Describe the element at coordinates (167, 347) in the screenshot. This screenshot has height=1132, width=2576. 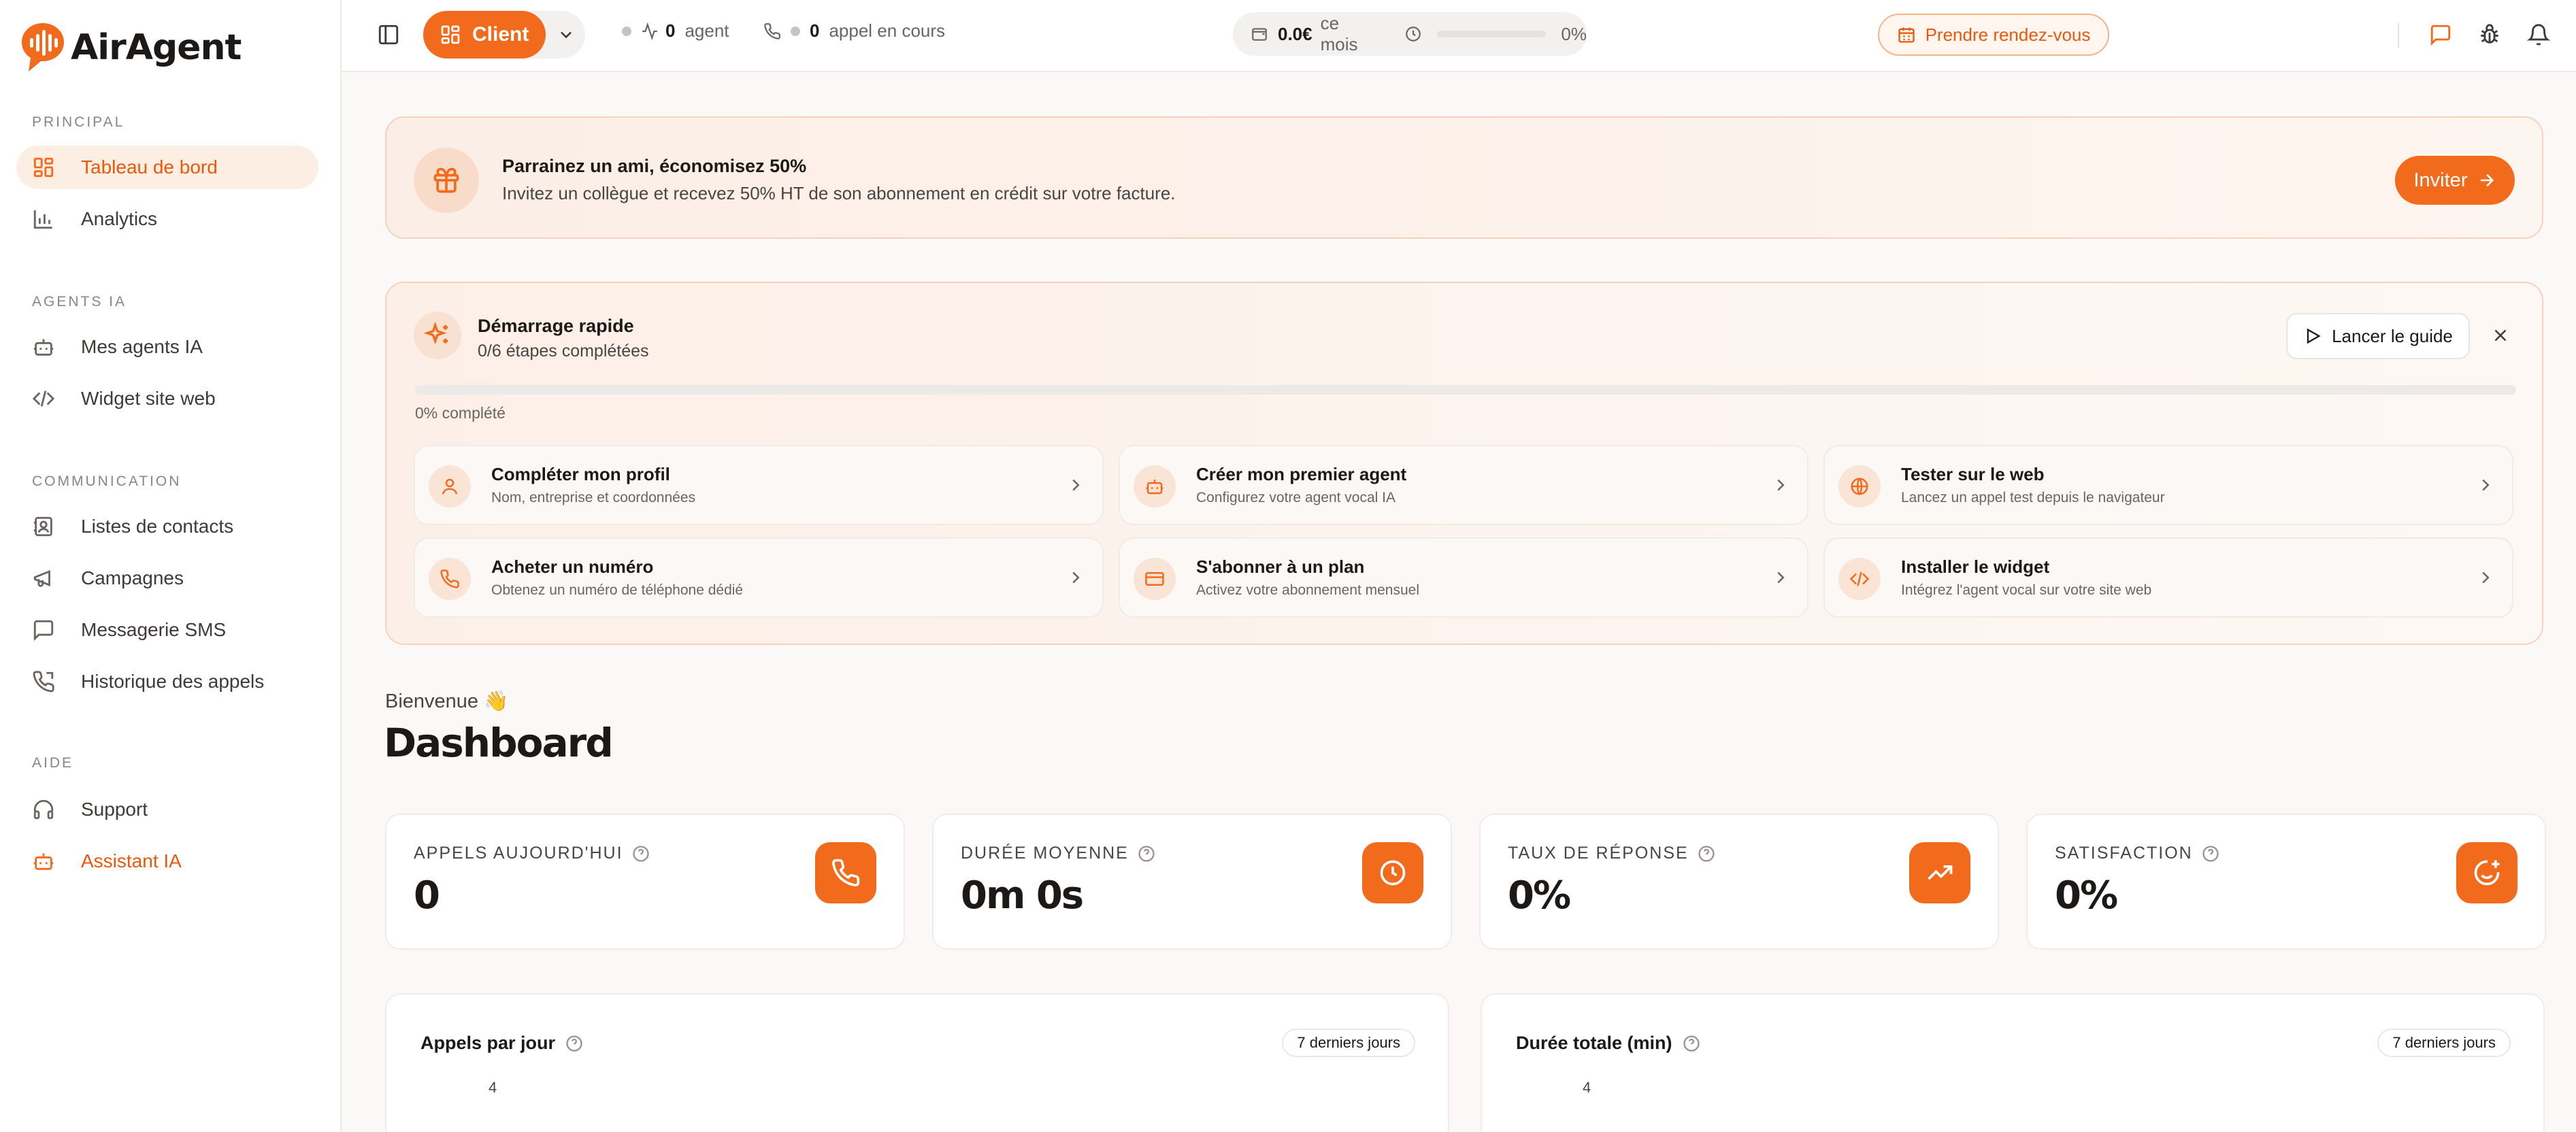
I see `sidebar-item-mes-agents-ia: Mes agents IA` at that location.